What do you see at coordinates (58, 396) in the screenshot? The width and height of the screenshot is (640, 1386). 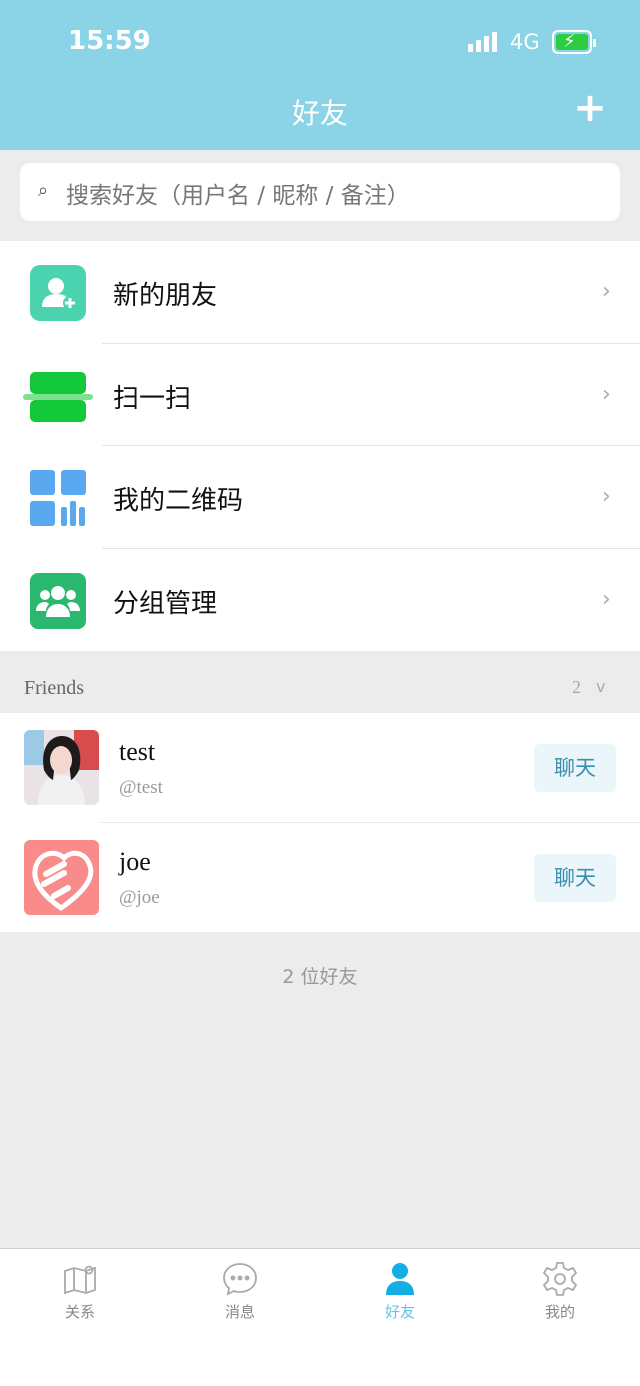 I see `scan-icon` at bounding box center [58, 396].